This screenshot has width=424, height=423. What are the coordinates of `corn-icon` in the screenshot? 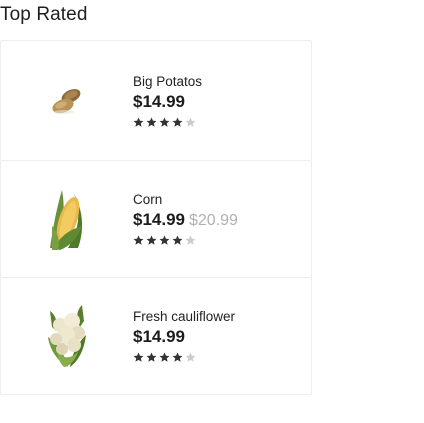 It's located at (66, 220).